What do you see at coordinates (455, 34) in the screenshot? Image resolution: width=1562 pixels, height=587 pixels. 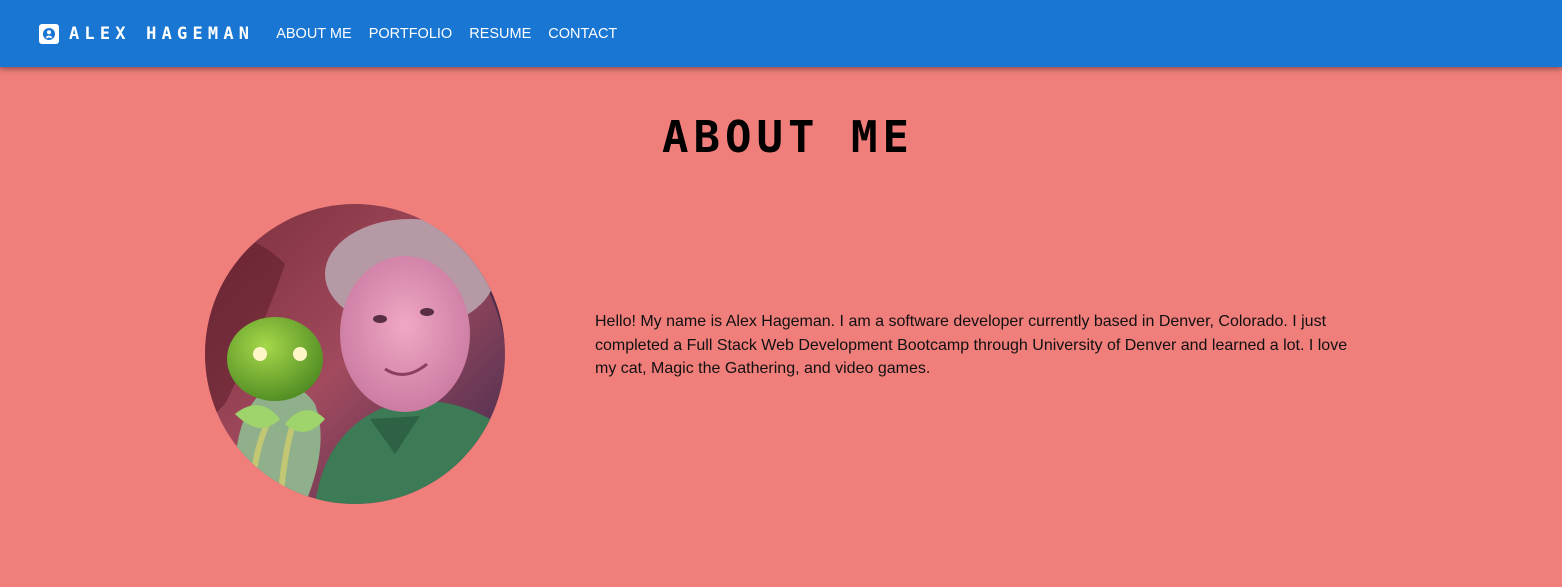 I see `nav-menu: ABOUT ME PORTFOLIO RESUME CONTACT` at bounding box center [455, 34].